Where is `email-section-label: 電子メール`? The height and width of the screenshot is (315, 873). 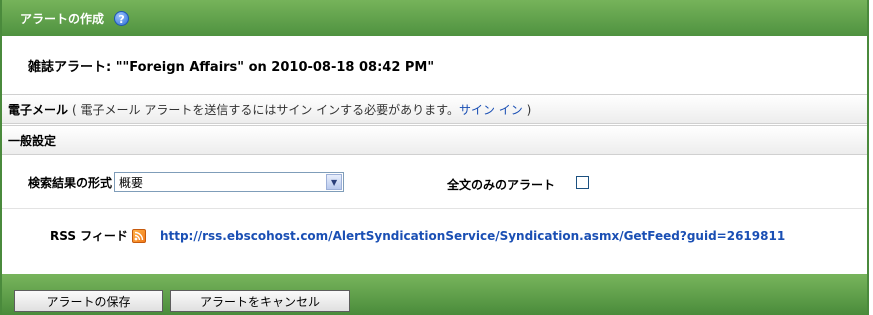
email-section-label: 電子メール is located at coordinates (38, 109).